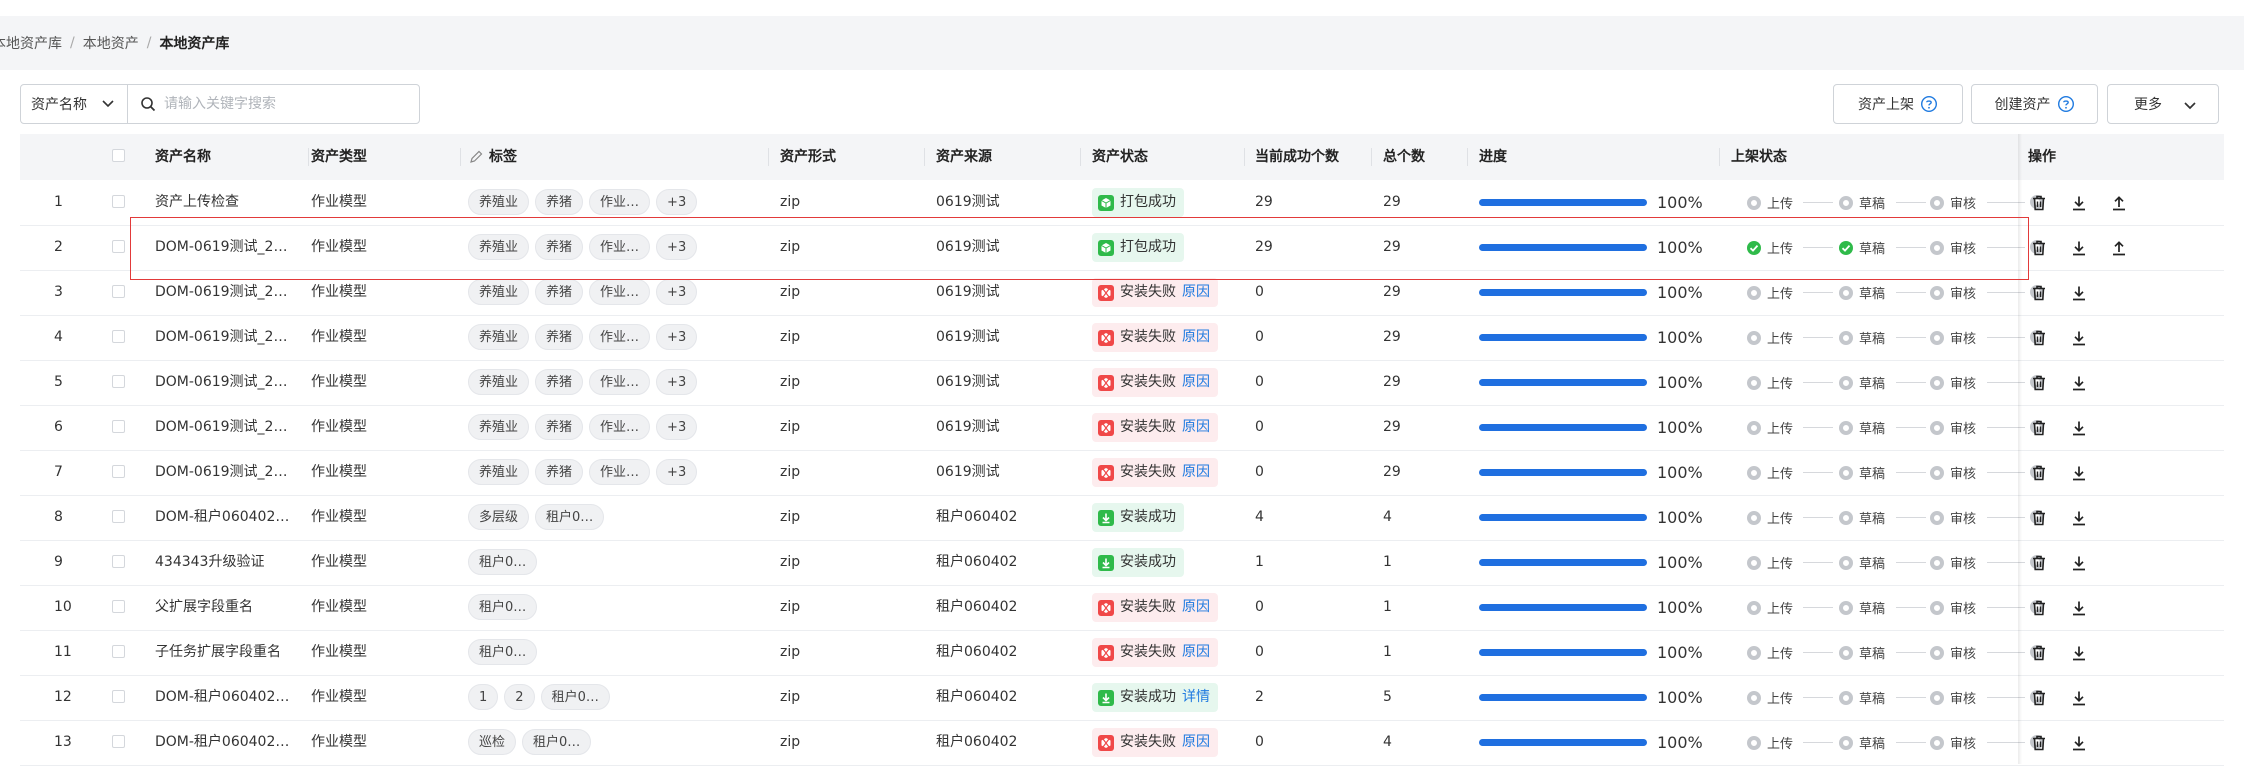 This screenshot has width=2244, height=766. I want to click on asset-name: 资产上传检查, so click(230, 202).